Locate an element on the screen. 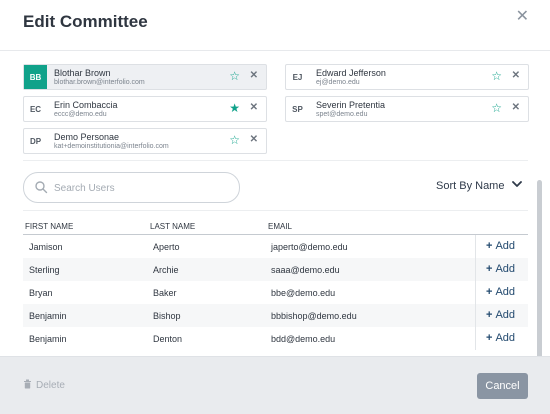 The height and width of the screenshot is (414, 550). cell-last-name: Denton is located at coordinates (168, 339).